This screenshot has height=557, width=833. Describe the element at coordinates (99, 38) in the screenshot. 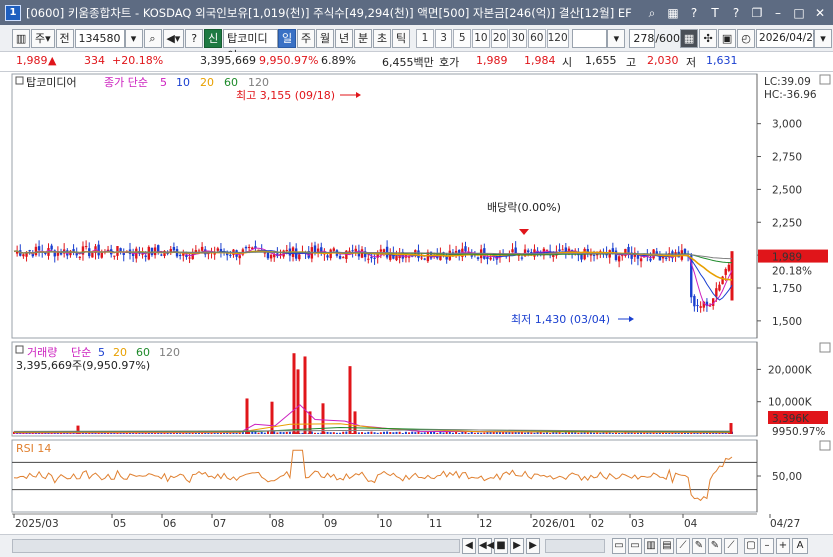

I see `code-input: 134580` at that location.